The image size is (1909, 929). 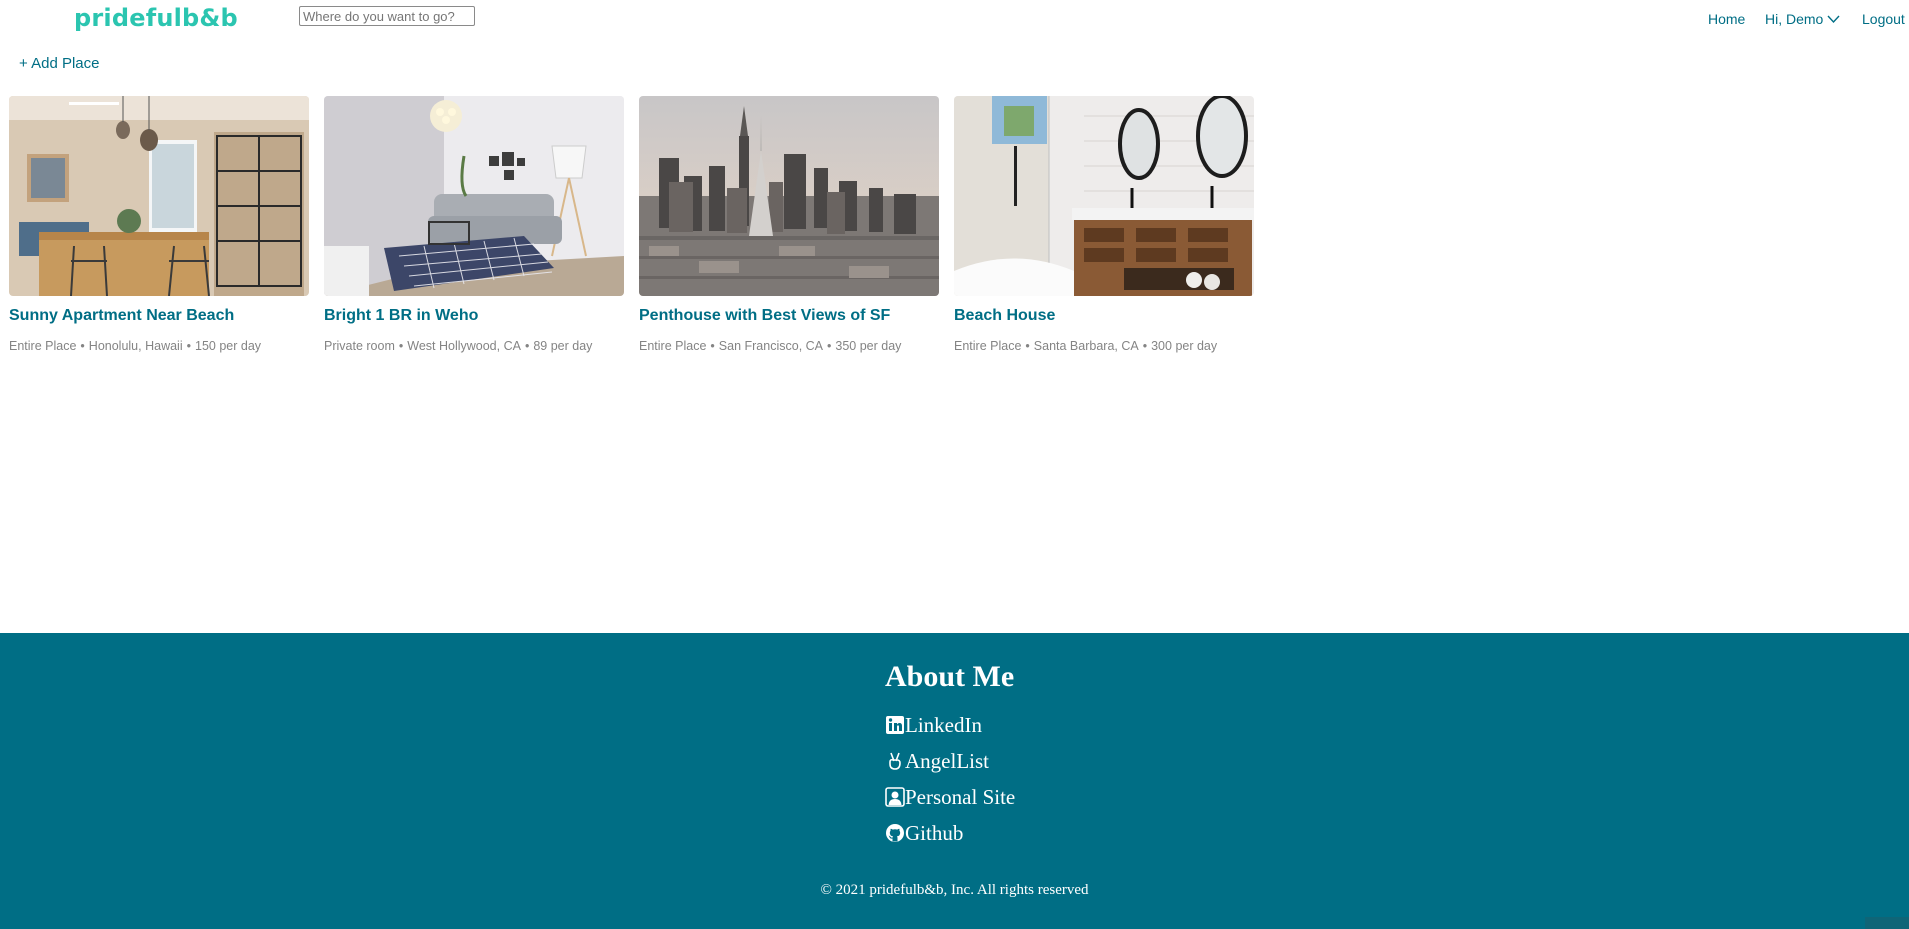 I want to click on listing-location: West Hollywood, CA, so click(x=464, y=346).